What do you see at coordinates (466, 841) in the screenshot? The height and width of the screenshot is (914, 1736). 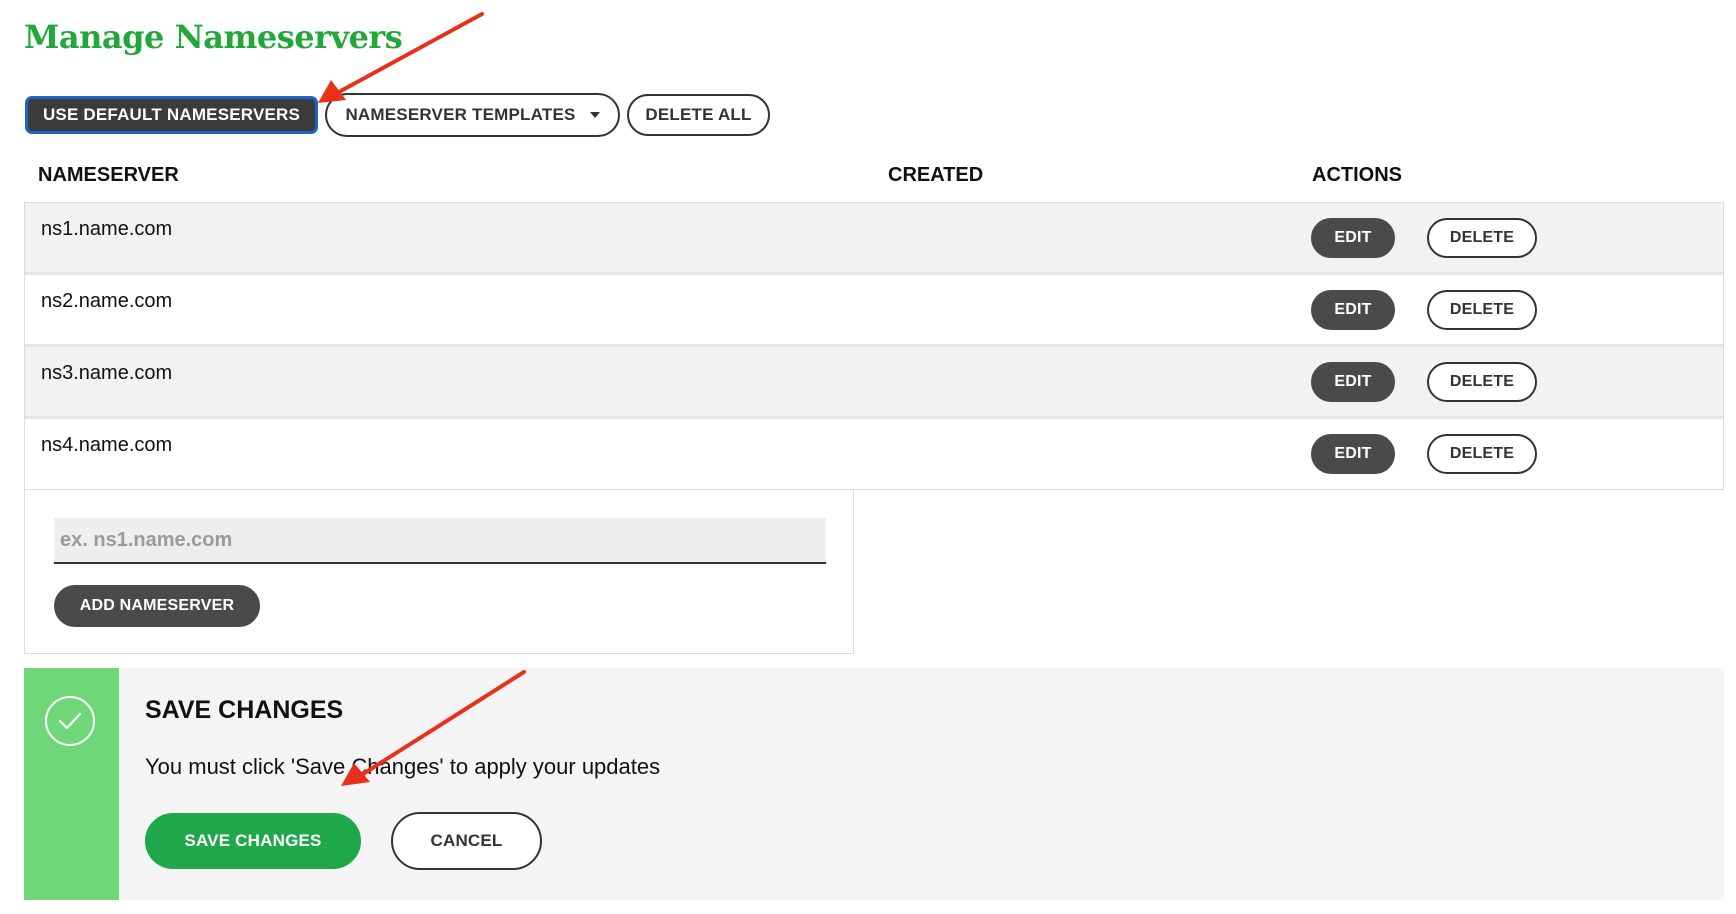 I see `cancel-button: CANCEL` at bounding box center [466, 841].